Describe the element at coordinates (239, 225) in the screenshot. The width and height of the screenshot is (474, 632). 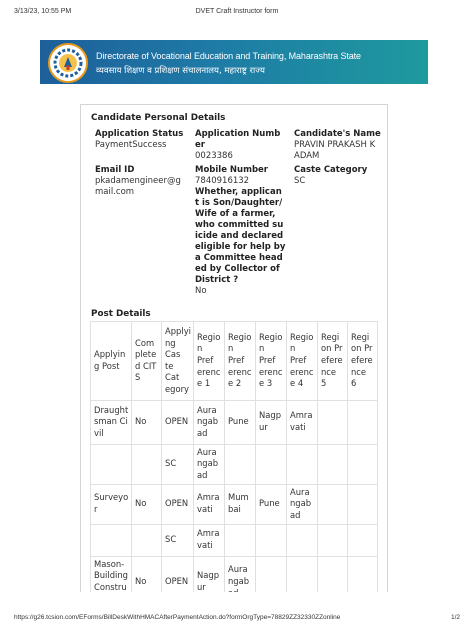
I see `farmer-question-label-line: who committed su` at that location.